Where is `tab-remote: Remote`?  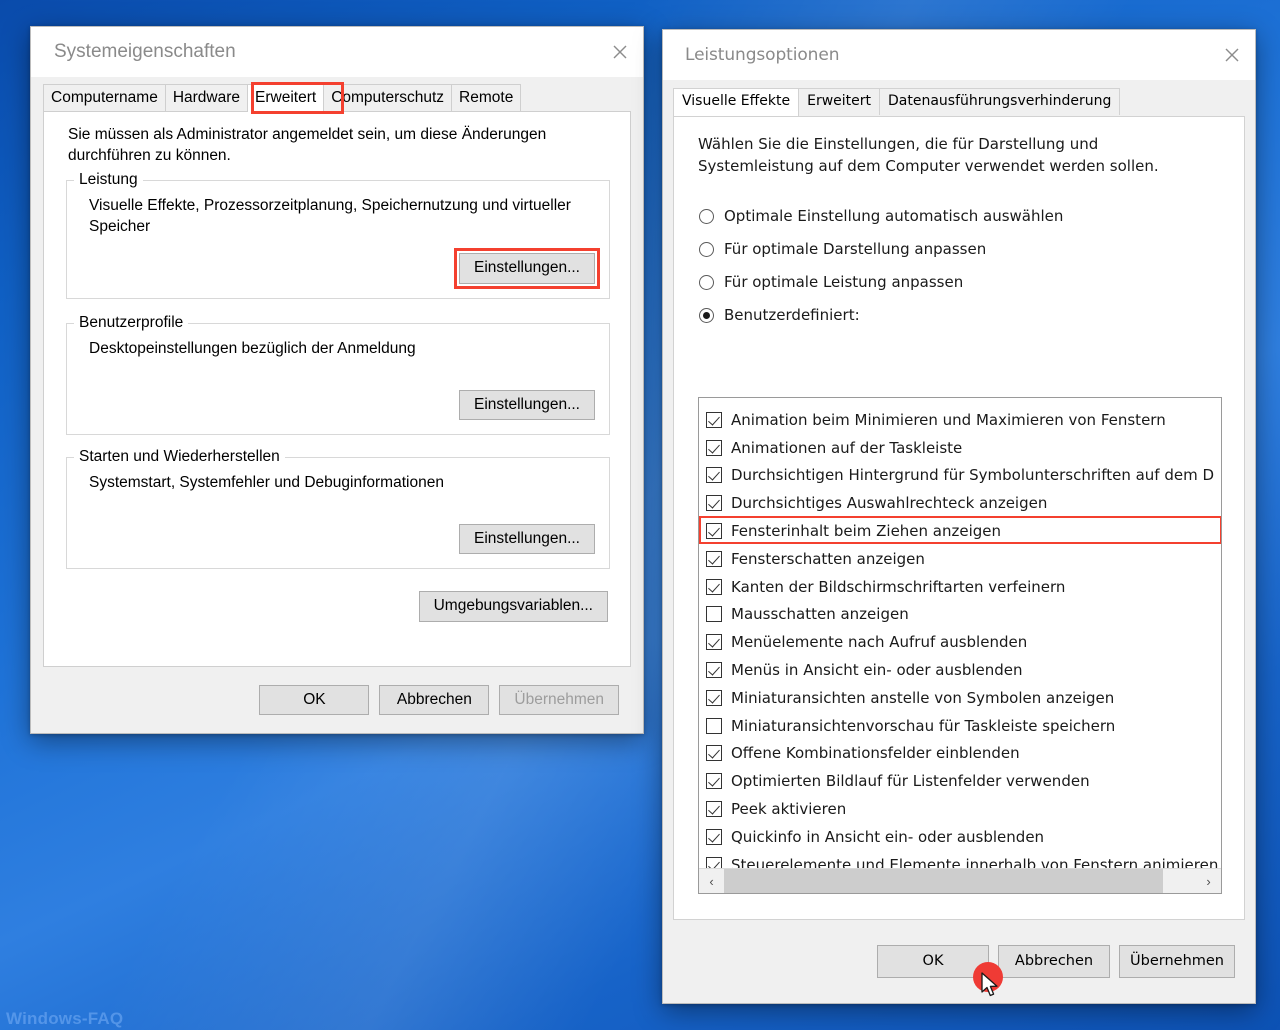 tab-remote: Remote is located at coordinates (486, 97).